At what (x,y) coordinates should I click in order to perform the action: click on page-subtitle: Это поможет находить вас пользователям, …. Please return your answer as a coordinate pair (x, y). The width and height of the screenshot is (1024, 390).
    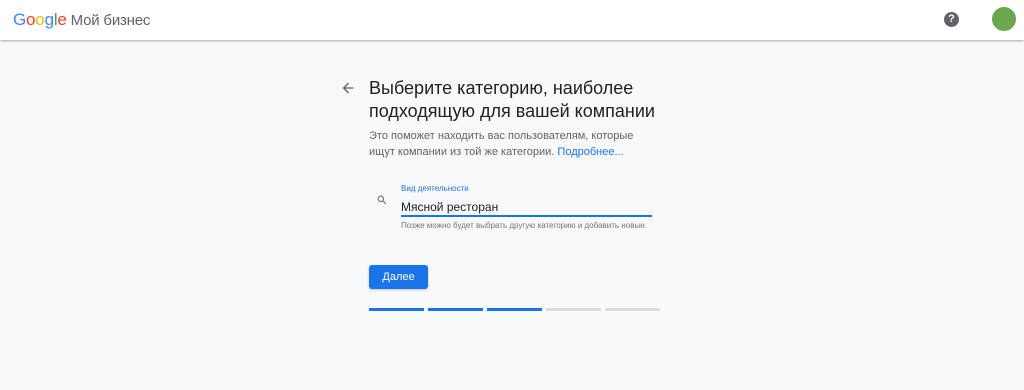
    Looking at the image, I should click on (514, 144).